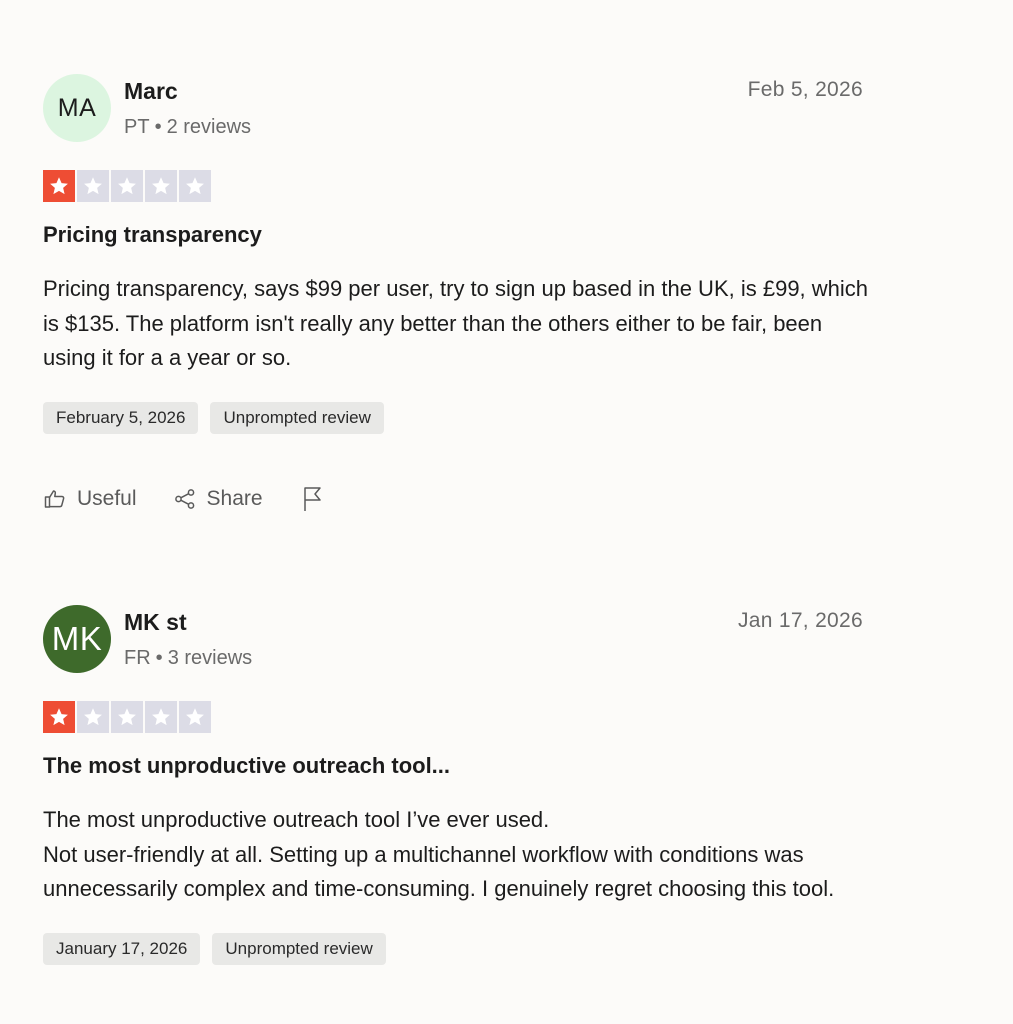  Describe the element at coordinates (121, 417) in the screenshot. I see `experience-date-tag: February 5, 2026` at that location.